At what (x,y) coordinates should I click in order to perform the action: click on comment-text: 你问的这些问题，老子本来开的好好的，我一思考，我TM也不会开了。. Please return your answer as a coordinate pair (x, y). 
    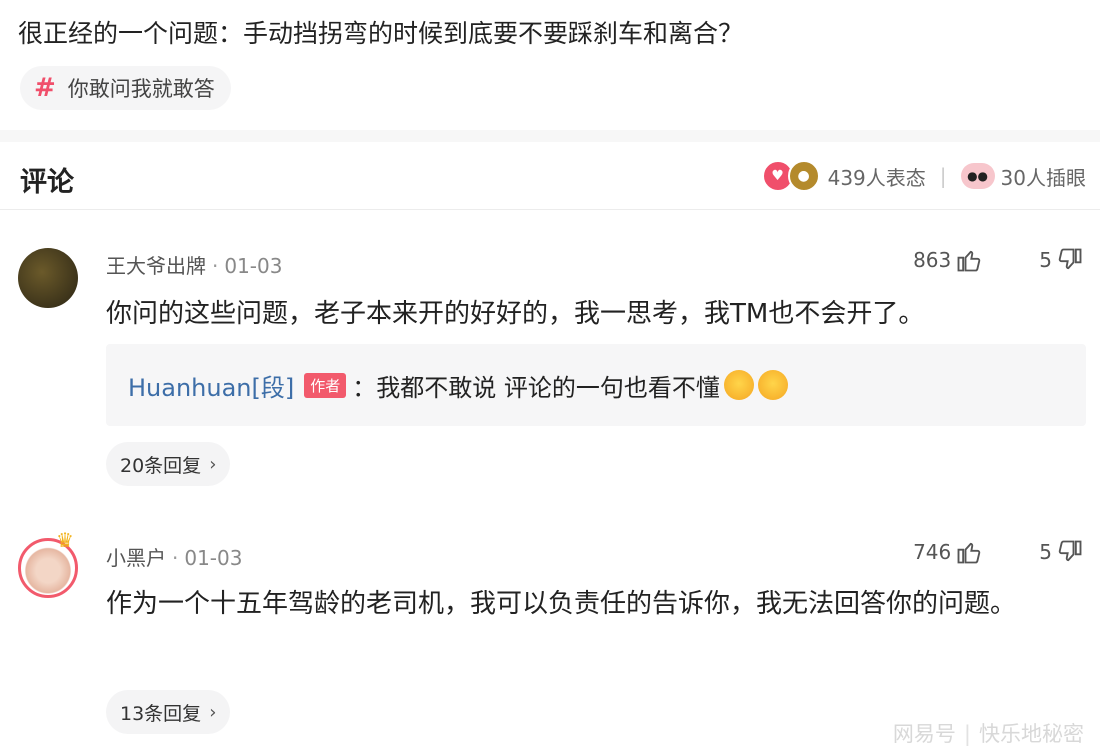
    Looking at the image, I should click on (515, 314).